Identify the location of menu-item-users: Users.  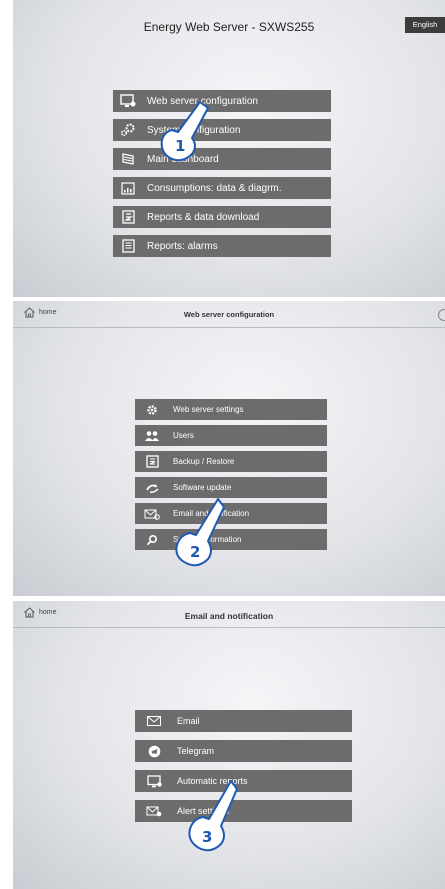
(231, 435).